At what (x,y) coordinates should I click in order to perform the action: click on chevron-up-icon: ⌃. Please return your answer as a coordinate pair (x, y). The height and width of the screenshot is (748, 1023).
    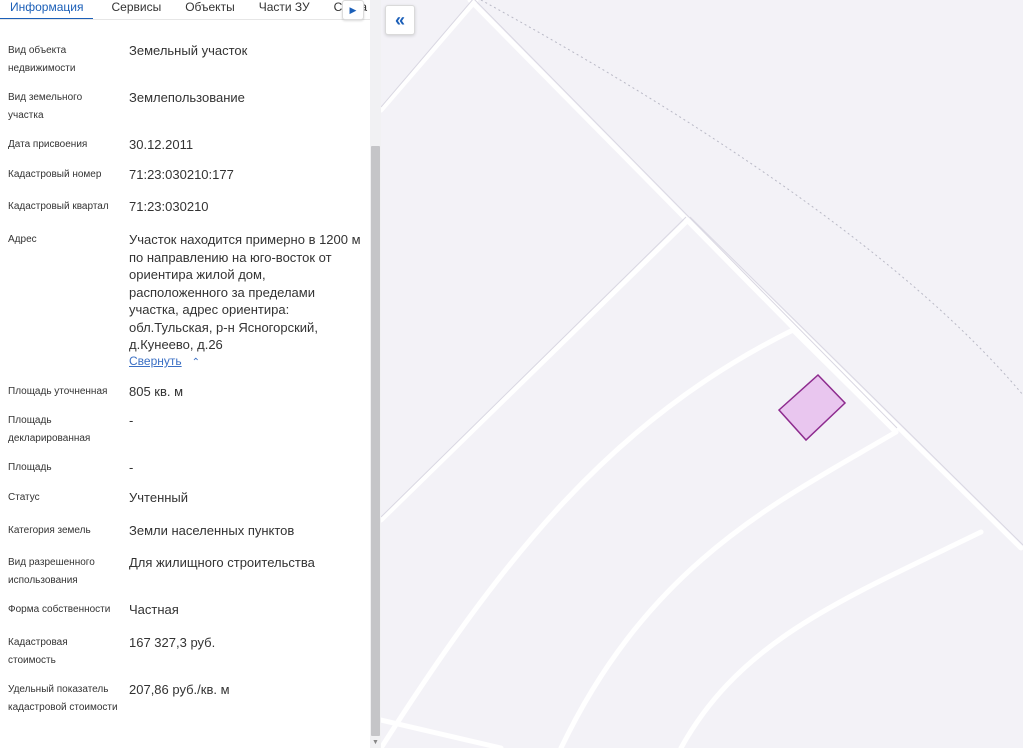
    Looking at the image, I should click on (196, 362).